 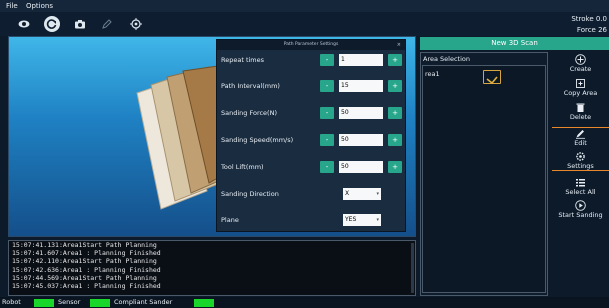 I want to click on delete-button: Delete, so click(x=580, y=111).